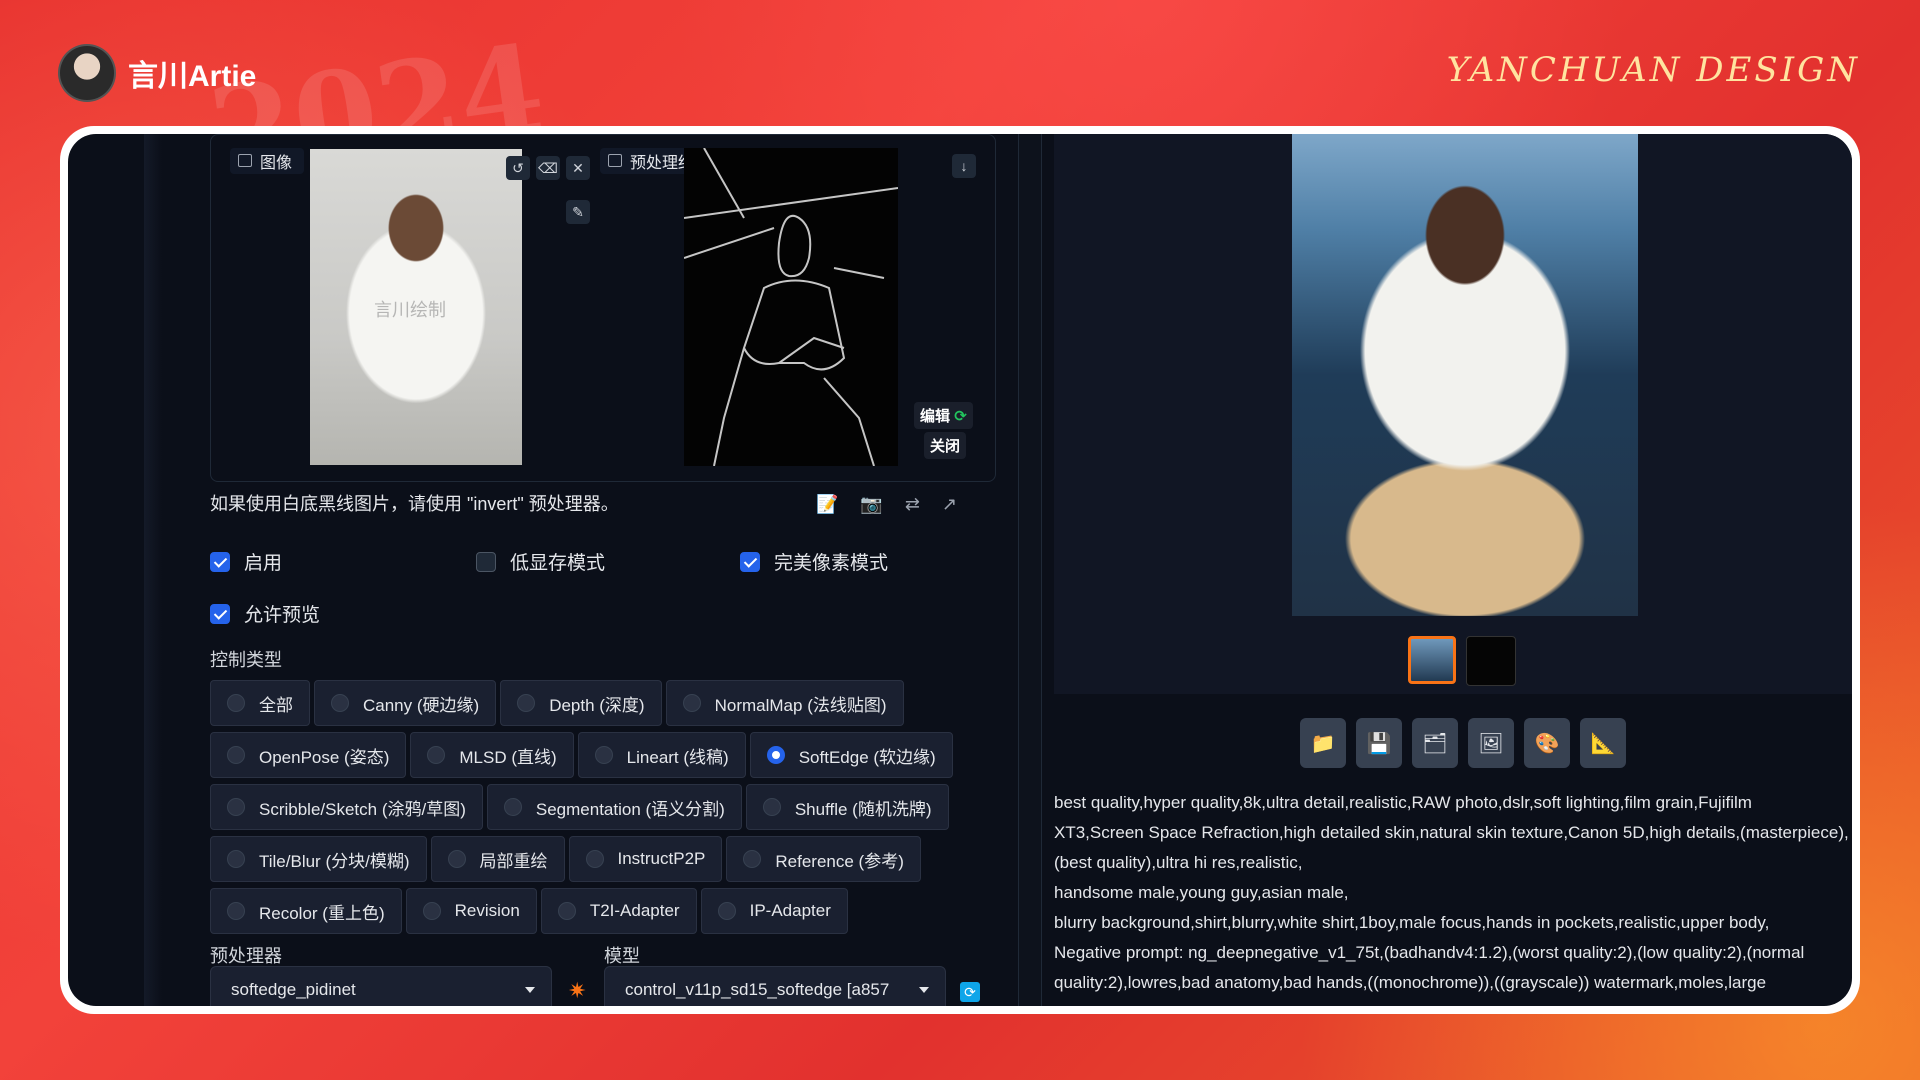 The height and width of the screenshot is (1080, 1920). I want to click on radio-option: Reference (参考), so click(823, 859).